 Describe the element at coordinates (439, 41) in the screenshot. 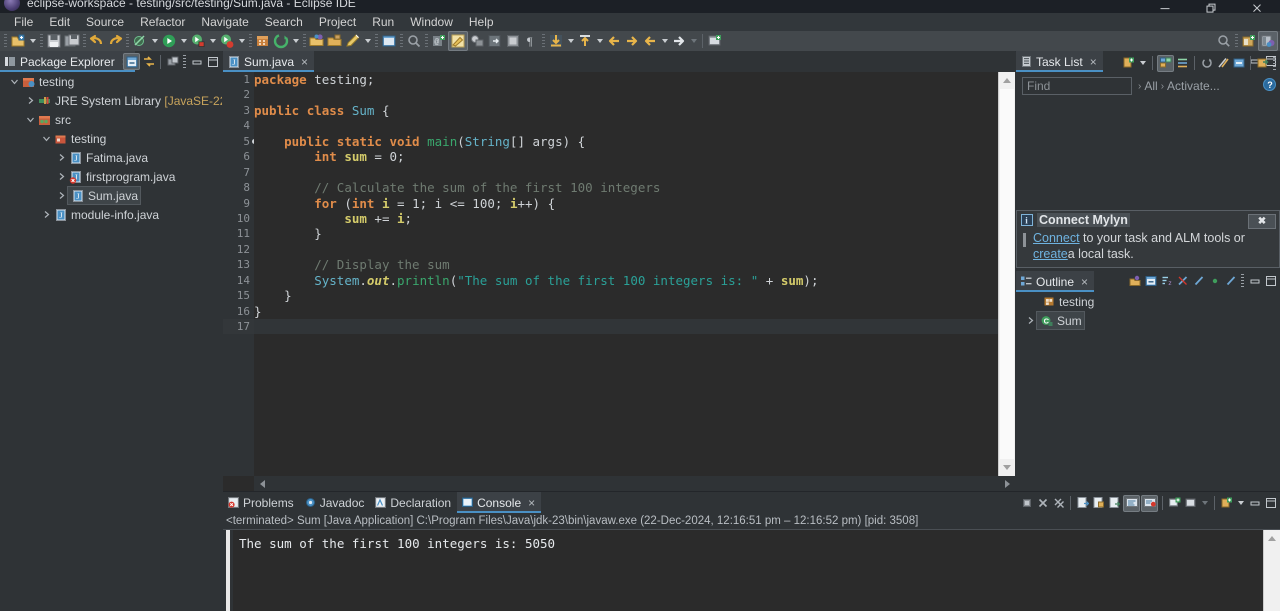

I see `new-annotation-icon: @` at that location.